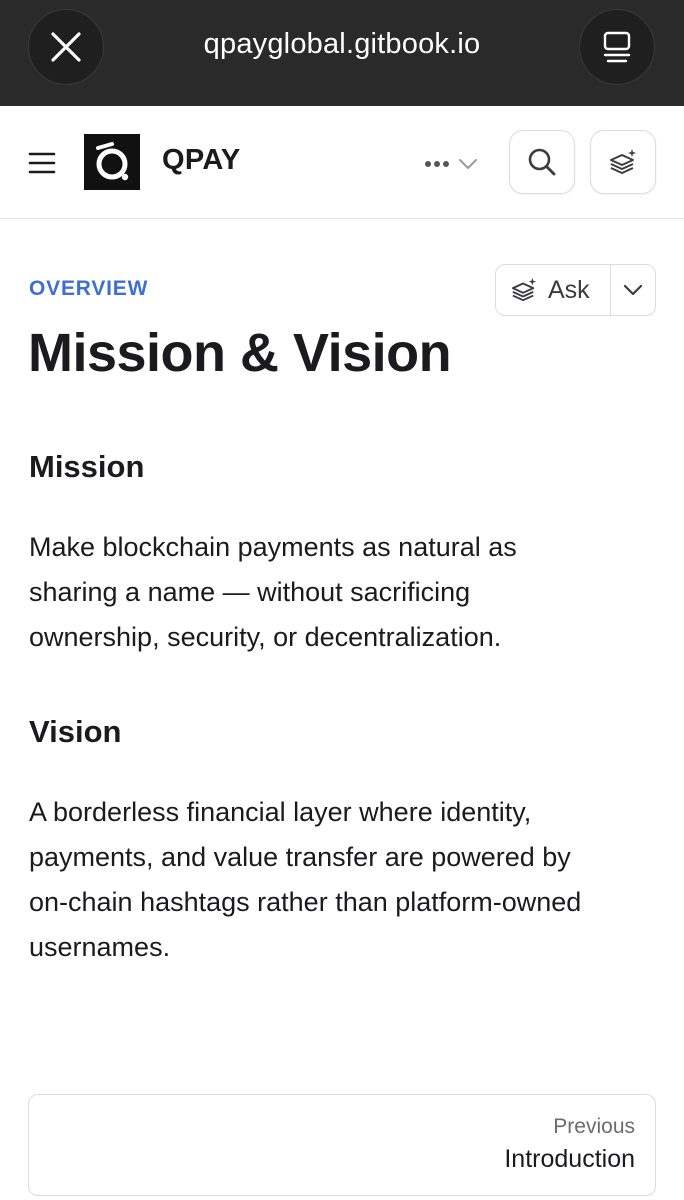  I want to click on search-button, so click(542, 162).